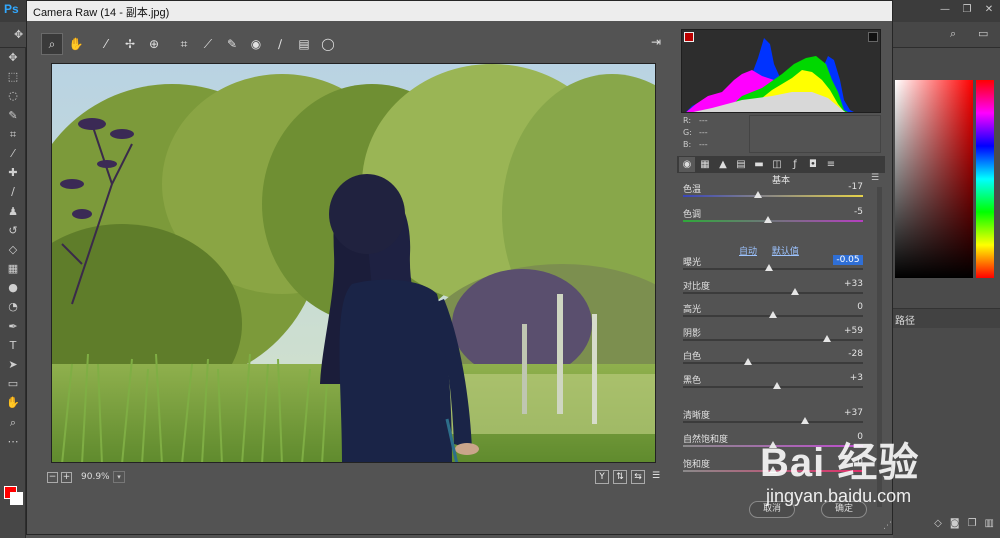 This screenshot has width=1000, height=538. Describe the element at coordinates (208, 44) in the screenshot. I see `straighten-tool-icon: ⟋` at that location.